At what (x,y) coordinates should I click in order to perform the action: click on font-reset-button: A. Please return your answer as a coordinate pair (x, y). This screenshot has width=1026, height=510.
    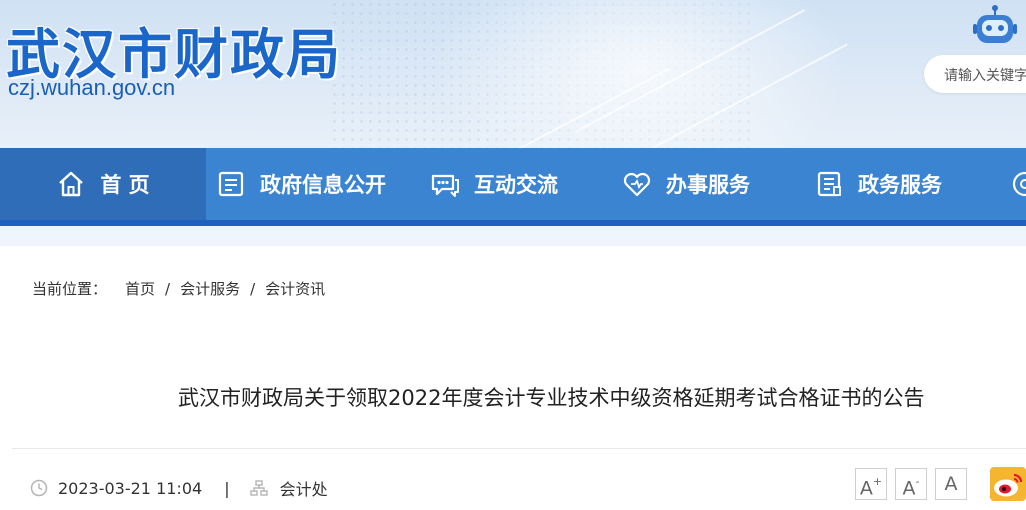
    Looking at the image, I should click on (951, 484).